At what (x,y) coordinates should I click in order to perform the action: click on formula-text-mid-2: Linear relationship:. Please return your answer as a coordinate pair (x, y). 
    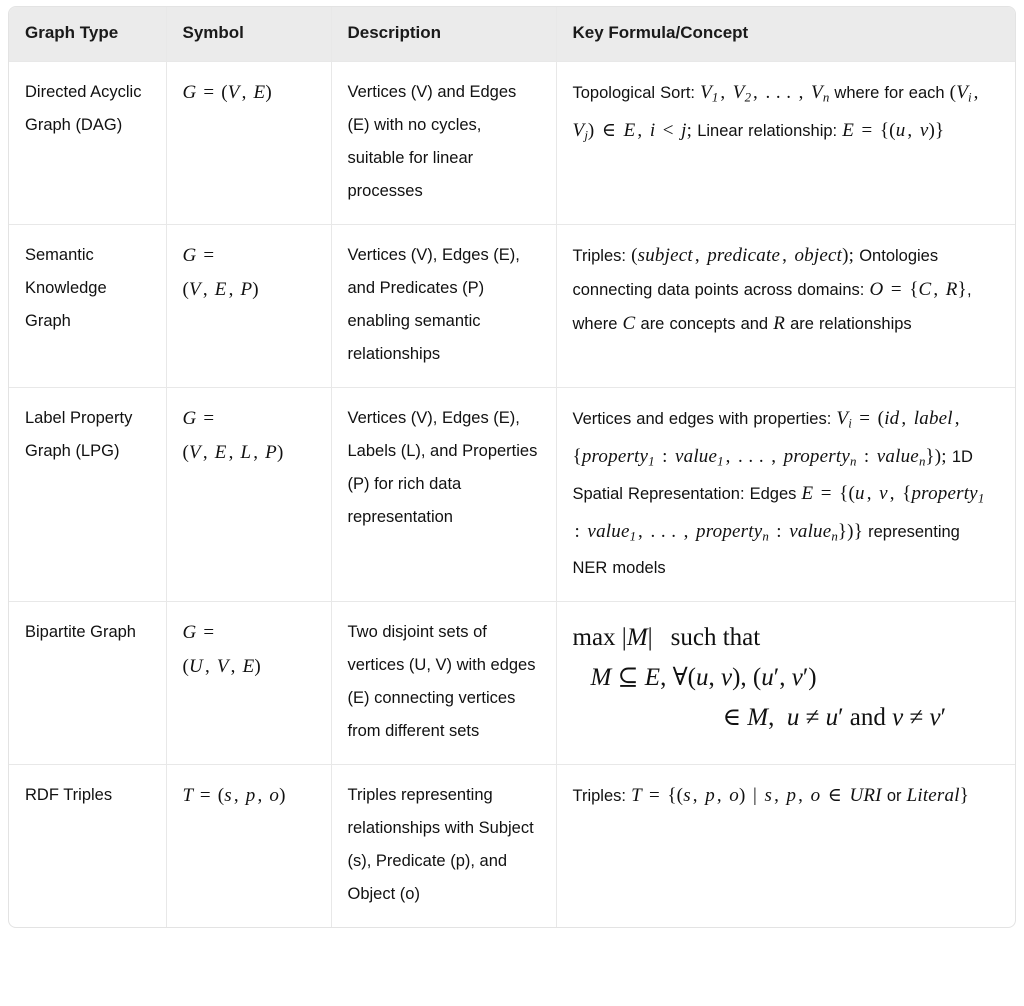
    Looking at the image, I should click on (767, 130).